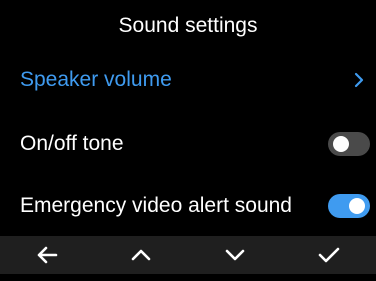 The height and width of the screenshot is (281, 376). I want to click on chevron-right-icon, so click(359, 80).